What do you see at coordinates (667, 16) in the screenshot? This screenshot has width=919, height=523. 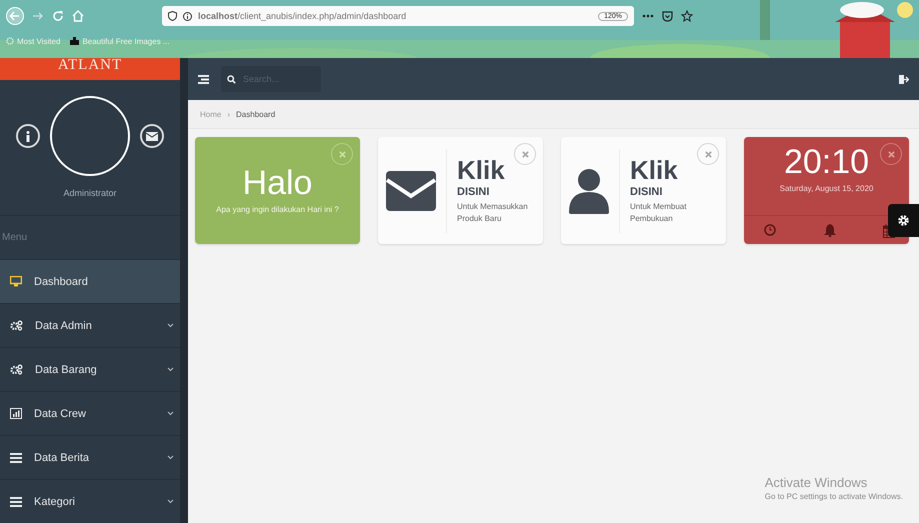 I see `pocket-icon` at bounding box center [667, 16].